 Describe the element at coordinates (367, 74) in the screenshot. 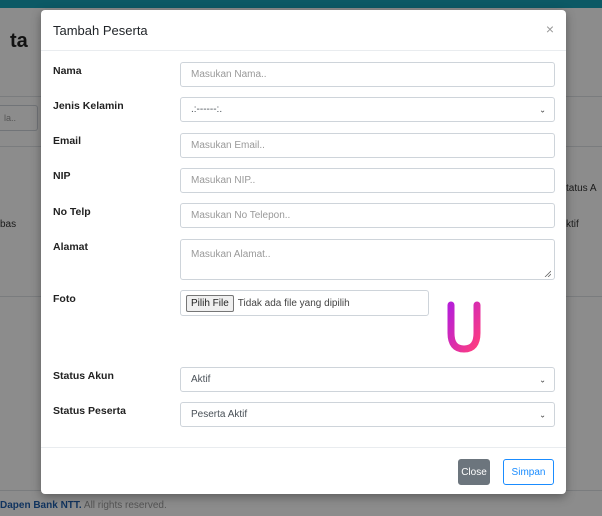

I see `nama-input: Masukan Nama..` at that location.